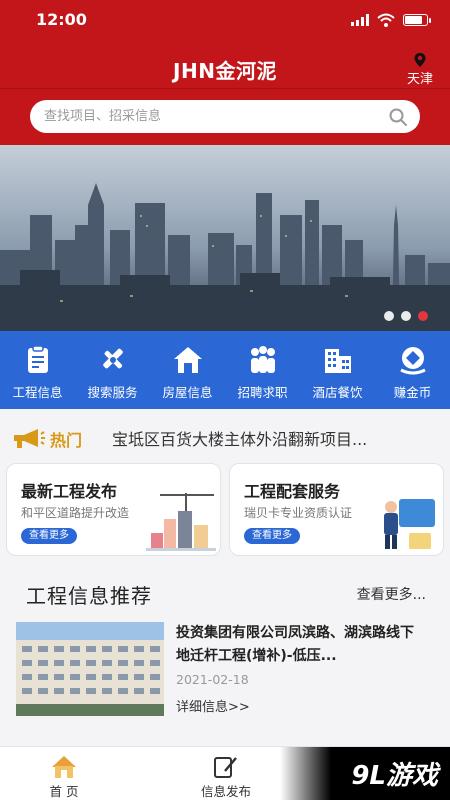 This screenshot has height=800, width=450. I want to click on card-latest-projects: 最新工程发布 和平区道路提升改造 查看更多, so click(113, 509).